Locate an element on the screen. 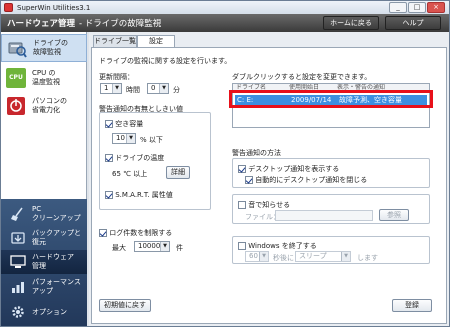  smart-checkbox is located at coordinates (109, 195).